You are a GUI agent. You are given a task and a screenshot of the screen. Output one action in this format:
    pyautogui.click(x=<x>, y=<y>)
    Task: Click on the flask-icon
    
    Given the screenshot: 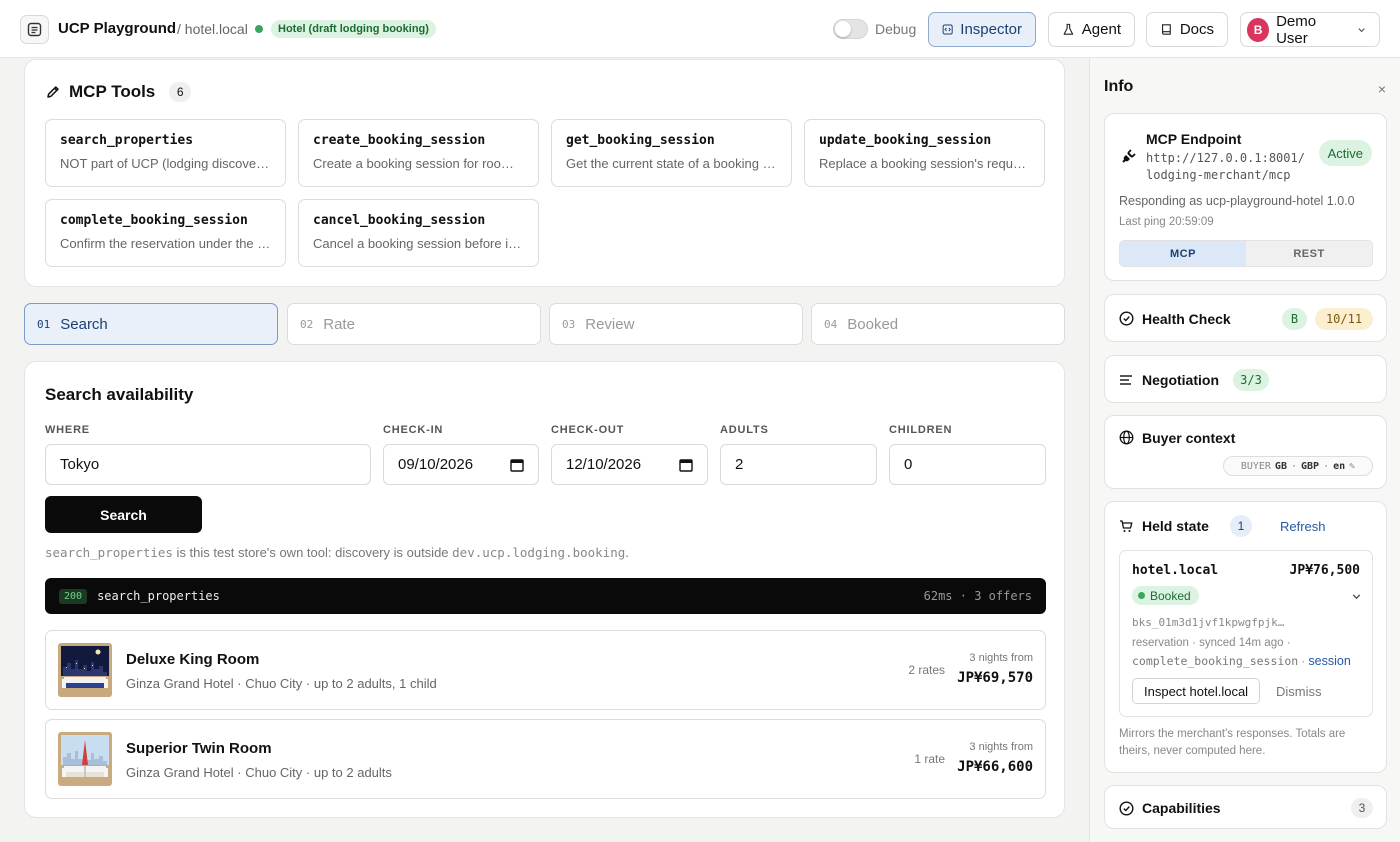 What is the action you would take?
    pyautogui.click(x=1068, y=29)
    